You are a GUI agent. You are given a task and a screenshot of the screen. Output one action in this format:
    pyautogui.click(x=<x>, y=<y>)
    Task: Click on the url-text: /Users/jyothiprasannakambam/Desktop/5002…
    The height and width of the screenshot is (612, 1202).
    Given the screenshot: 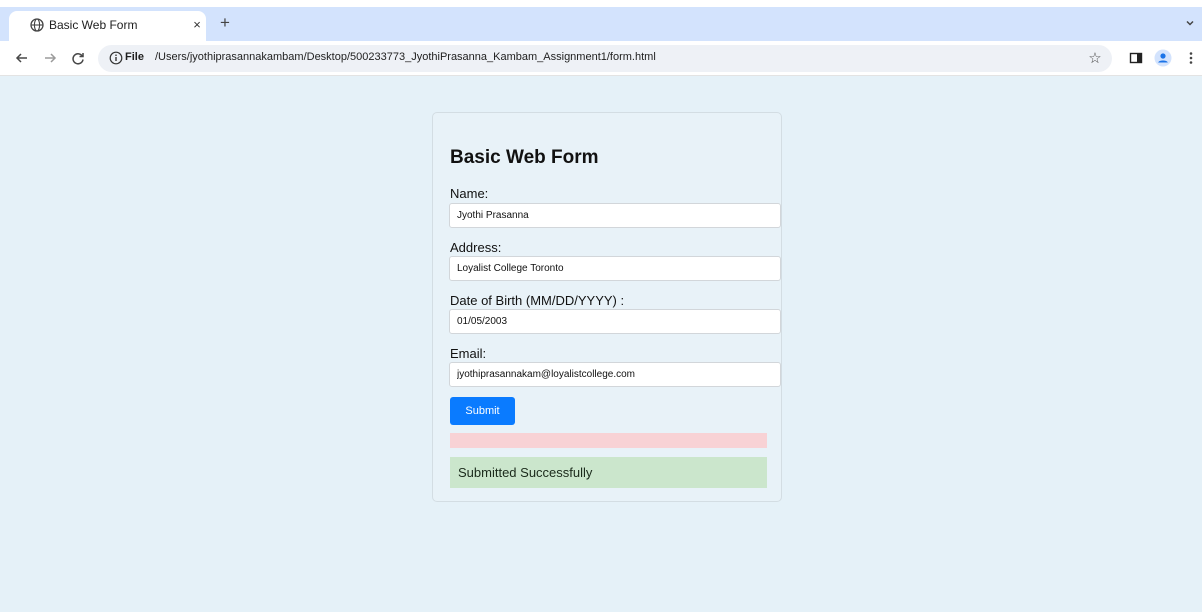 What is the action you would take?
    pyautogui.click(x=405, y=57)
    